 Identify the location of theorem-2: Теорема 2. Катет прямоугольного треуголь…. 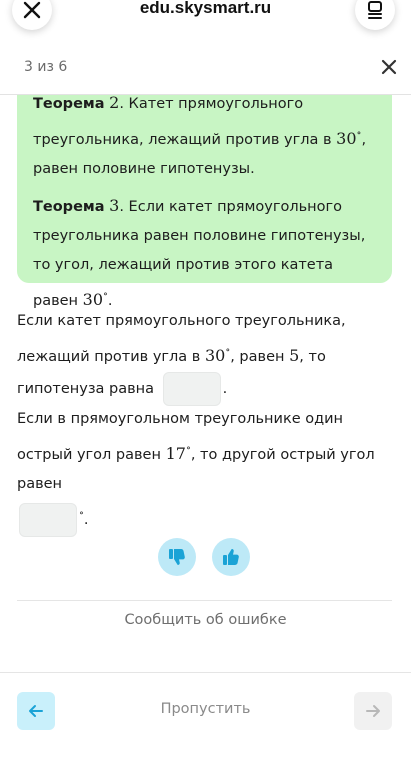
(204, 136).